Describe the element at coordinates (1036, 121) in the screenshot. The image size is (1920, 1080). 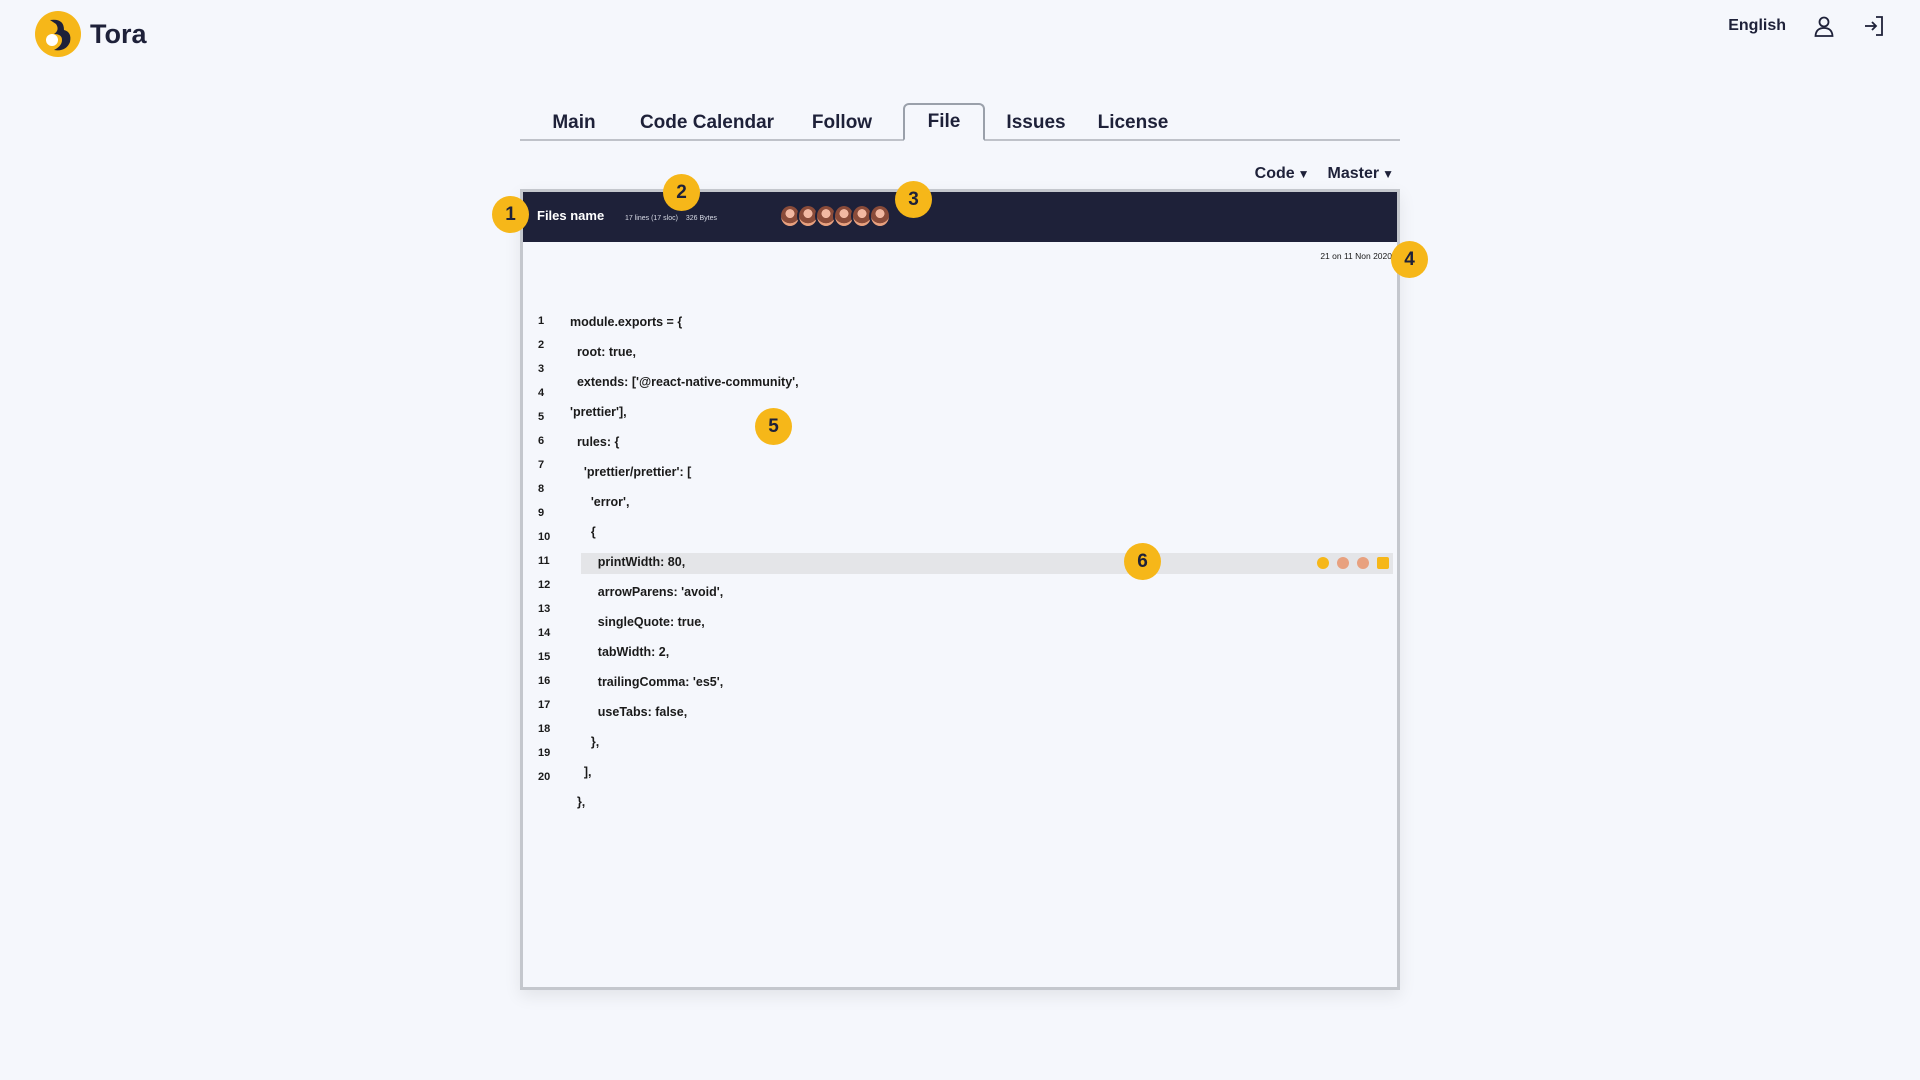
I see `tab-issues: Issues` at that location.